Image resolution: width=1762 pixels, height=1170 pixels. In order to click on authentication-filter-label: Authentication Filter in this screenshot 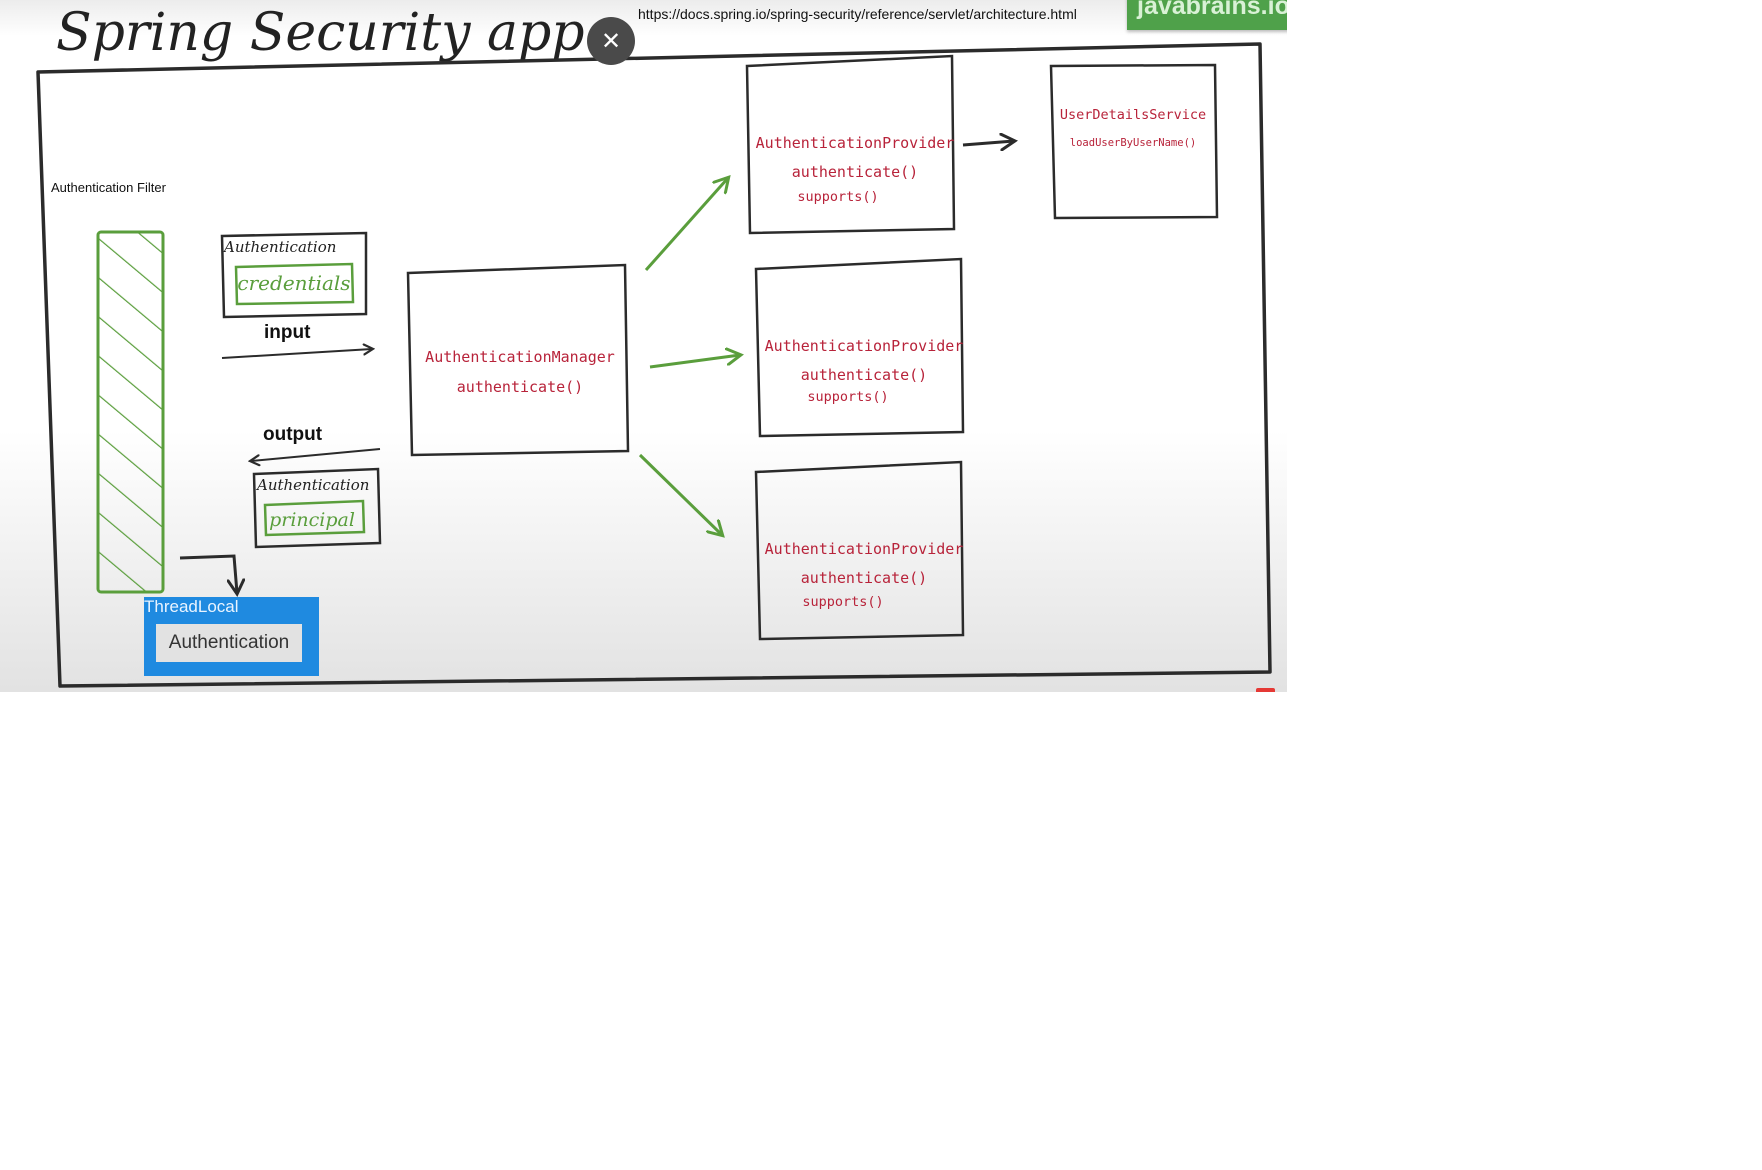, I will do `click(108, 187)`.